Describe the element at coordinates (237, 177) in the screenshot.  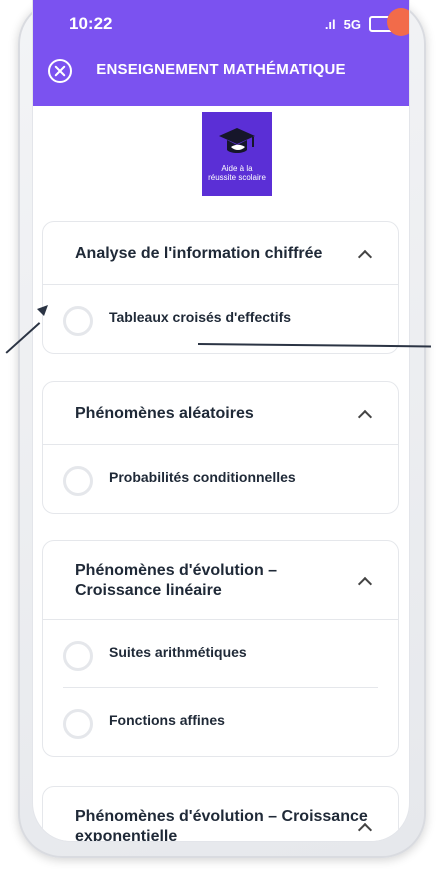
I see `logo-text-line2: réussite scolaire` at that location.